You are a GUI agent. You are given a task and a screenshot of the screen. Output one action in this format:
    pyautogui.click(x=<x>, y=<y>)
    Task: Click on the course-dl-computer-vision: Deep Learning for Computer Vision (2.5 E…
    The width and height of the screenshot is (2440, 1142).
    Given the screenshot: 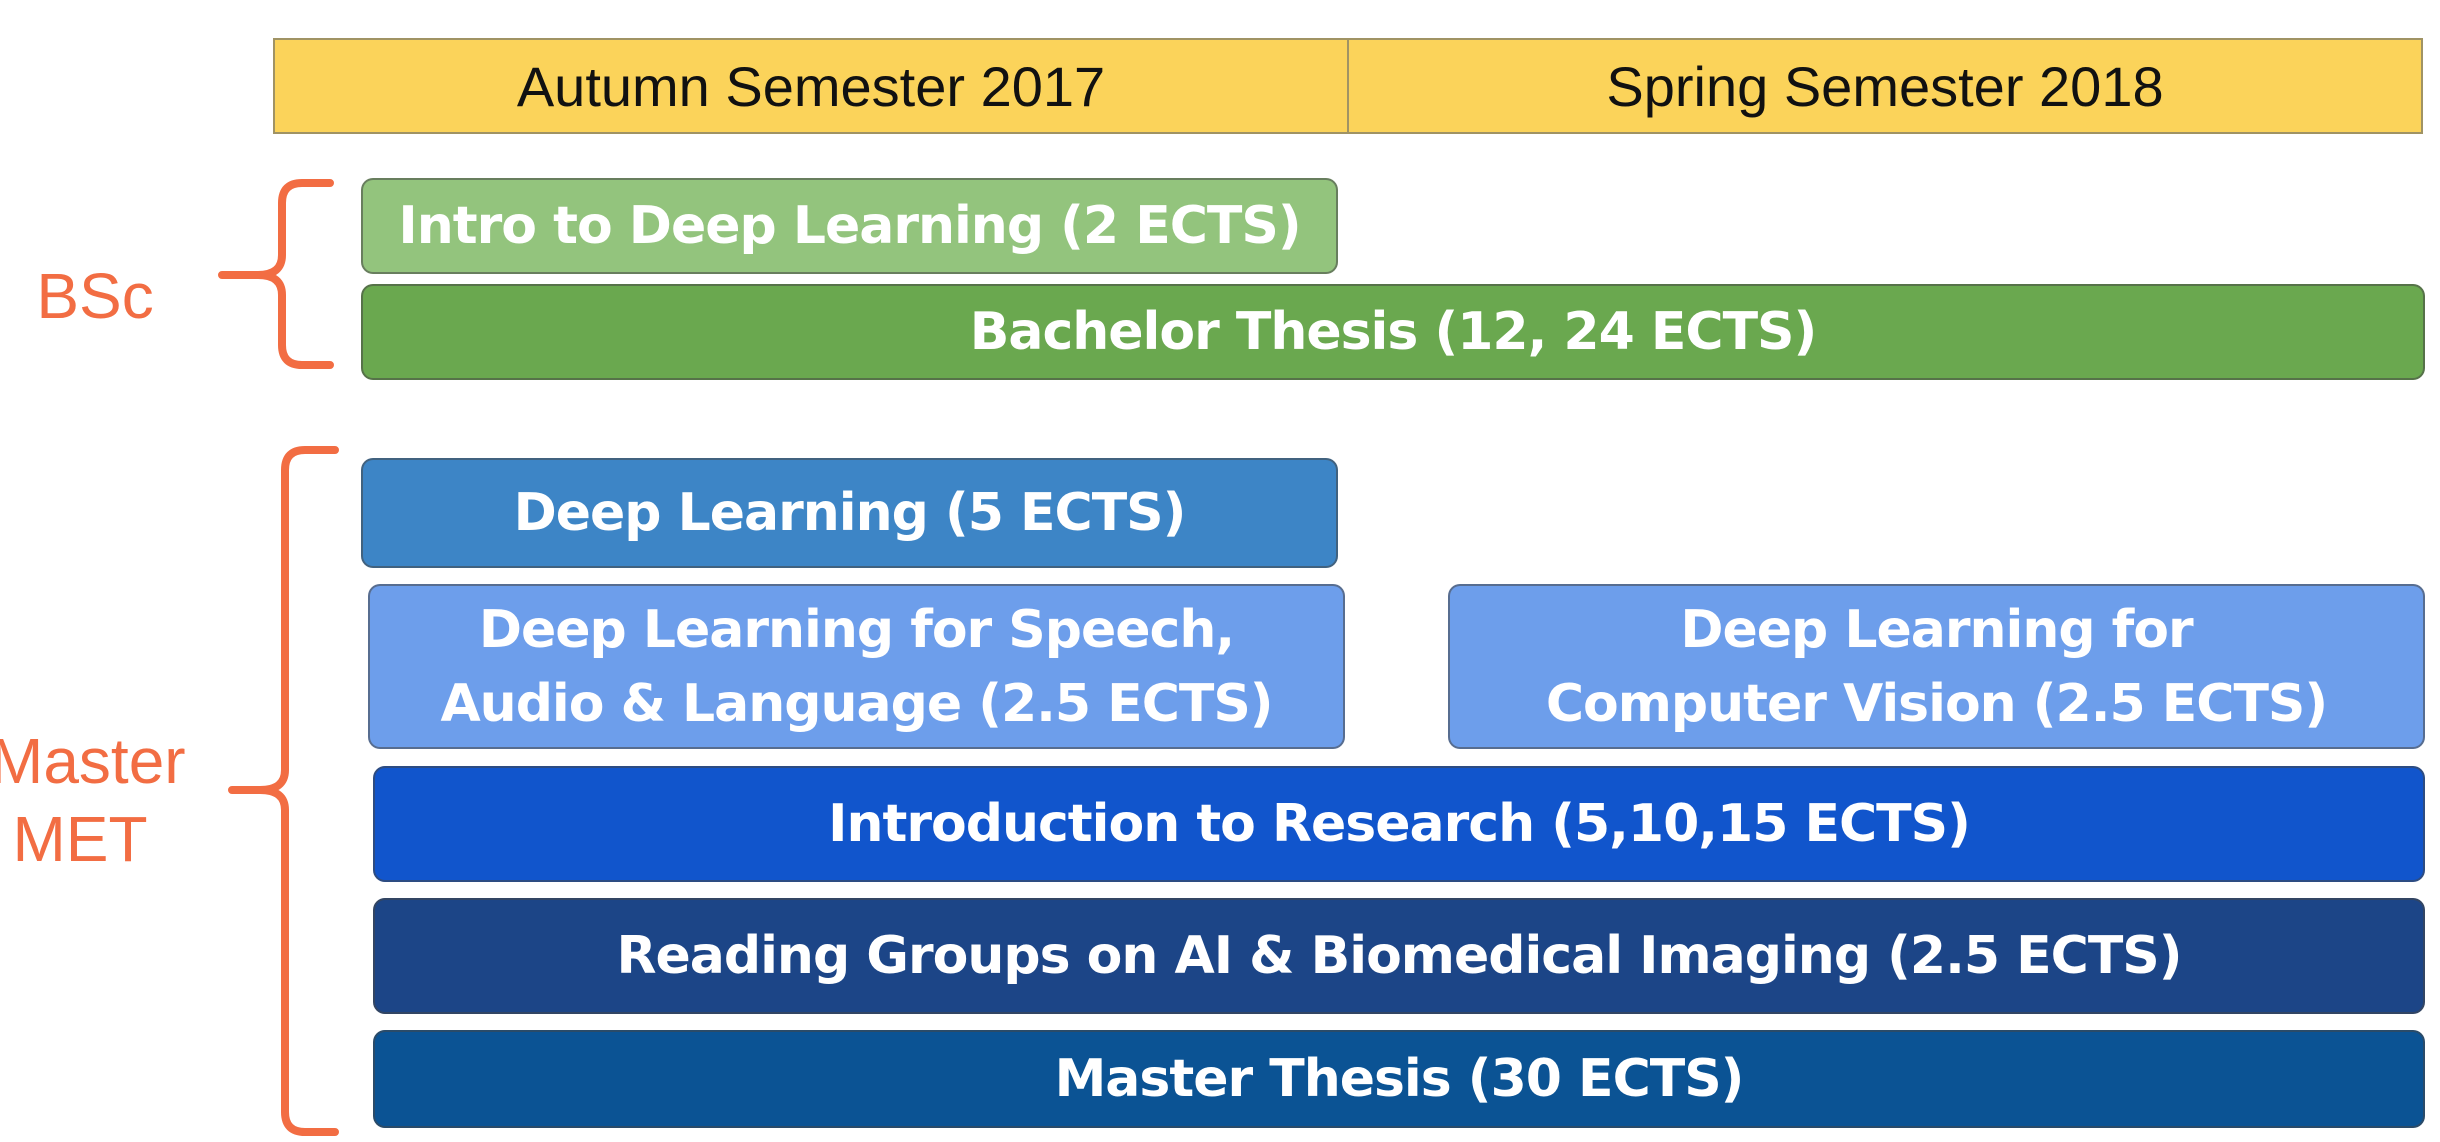 What is the action you would take?
    pyautogui.click(x=1936, y=666)
    